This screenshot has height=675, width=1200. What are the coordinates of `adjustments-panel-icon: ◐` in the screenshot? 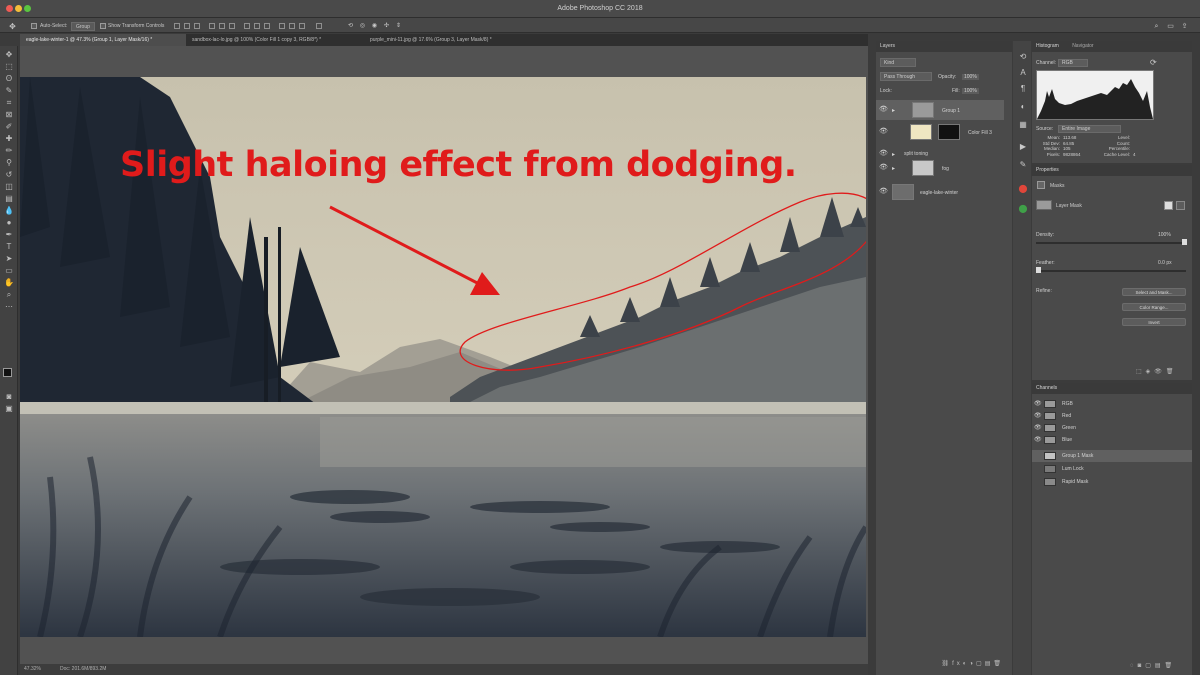 It's located at (1023, 107).